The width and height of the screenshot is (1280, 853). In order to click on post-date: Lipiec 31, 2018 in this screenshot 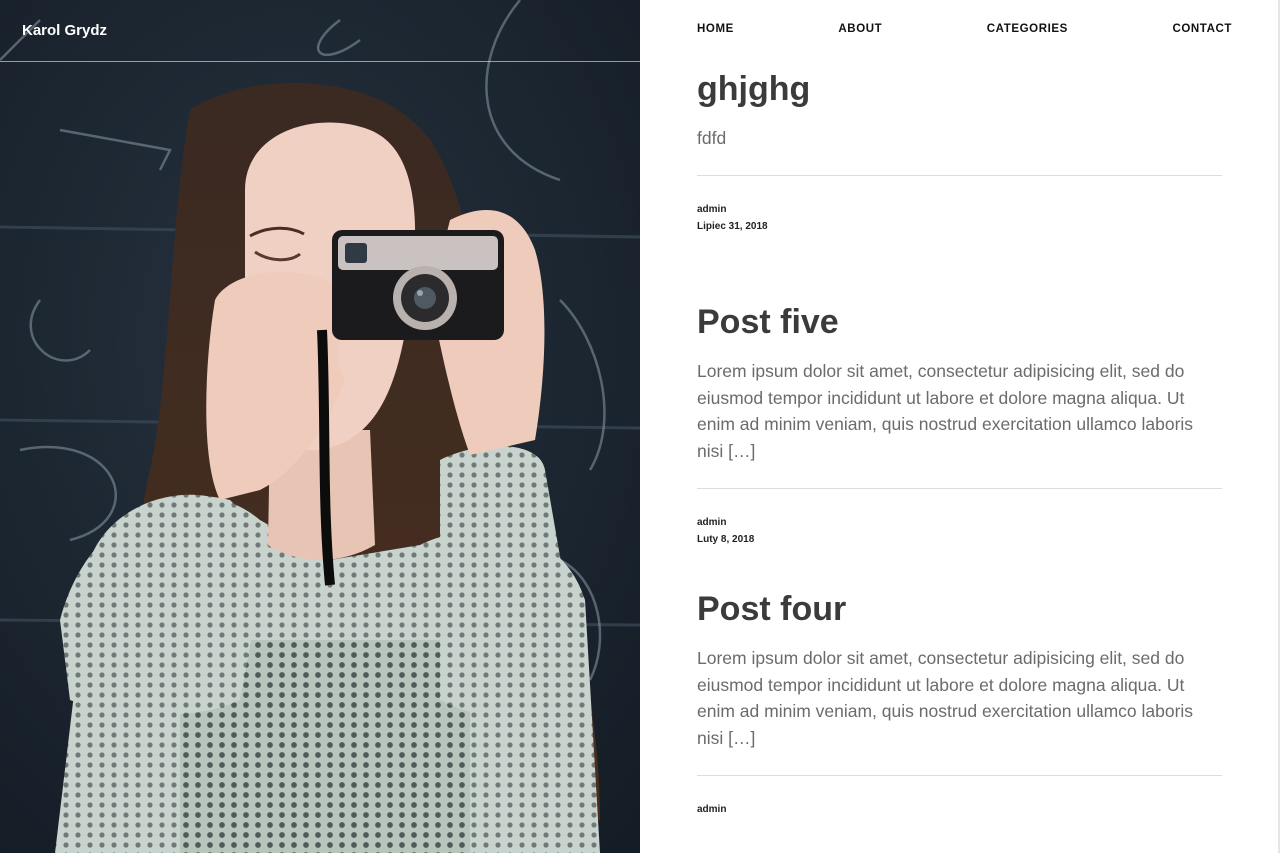, I will do `click(732, 226)`.